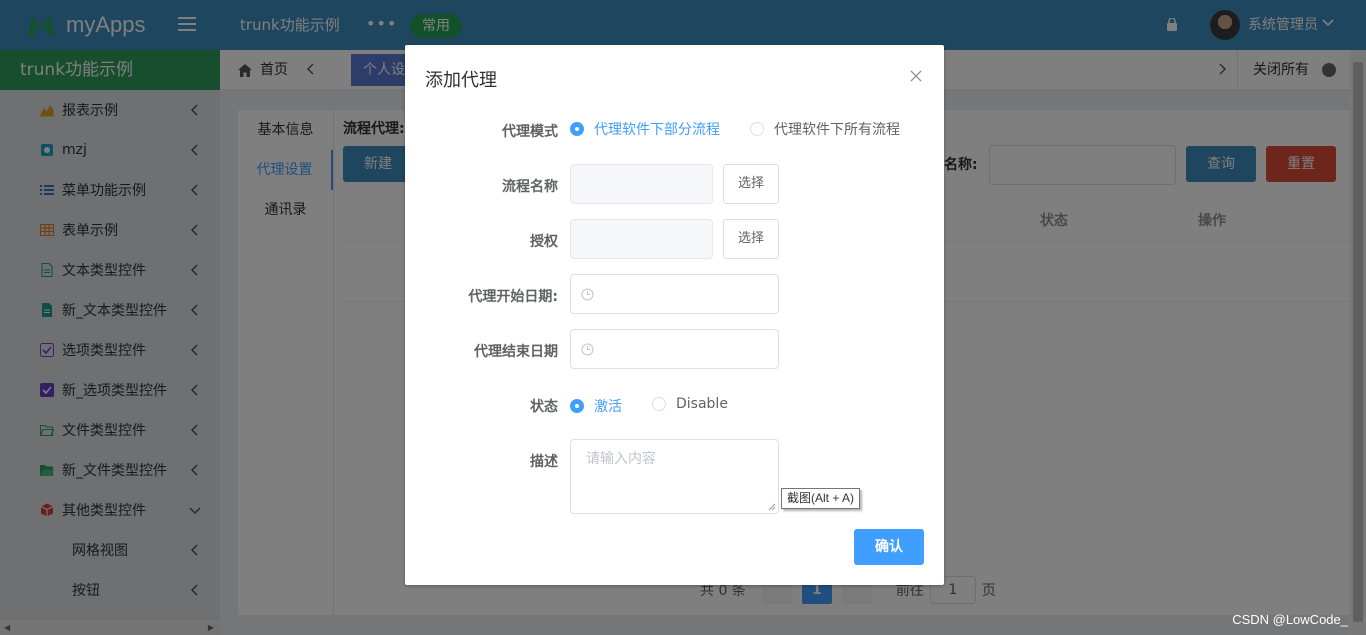  Describe the element at coordinates (916, 76) in the screenshot. I see `close-icon` at that location.